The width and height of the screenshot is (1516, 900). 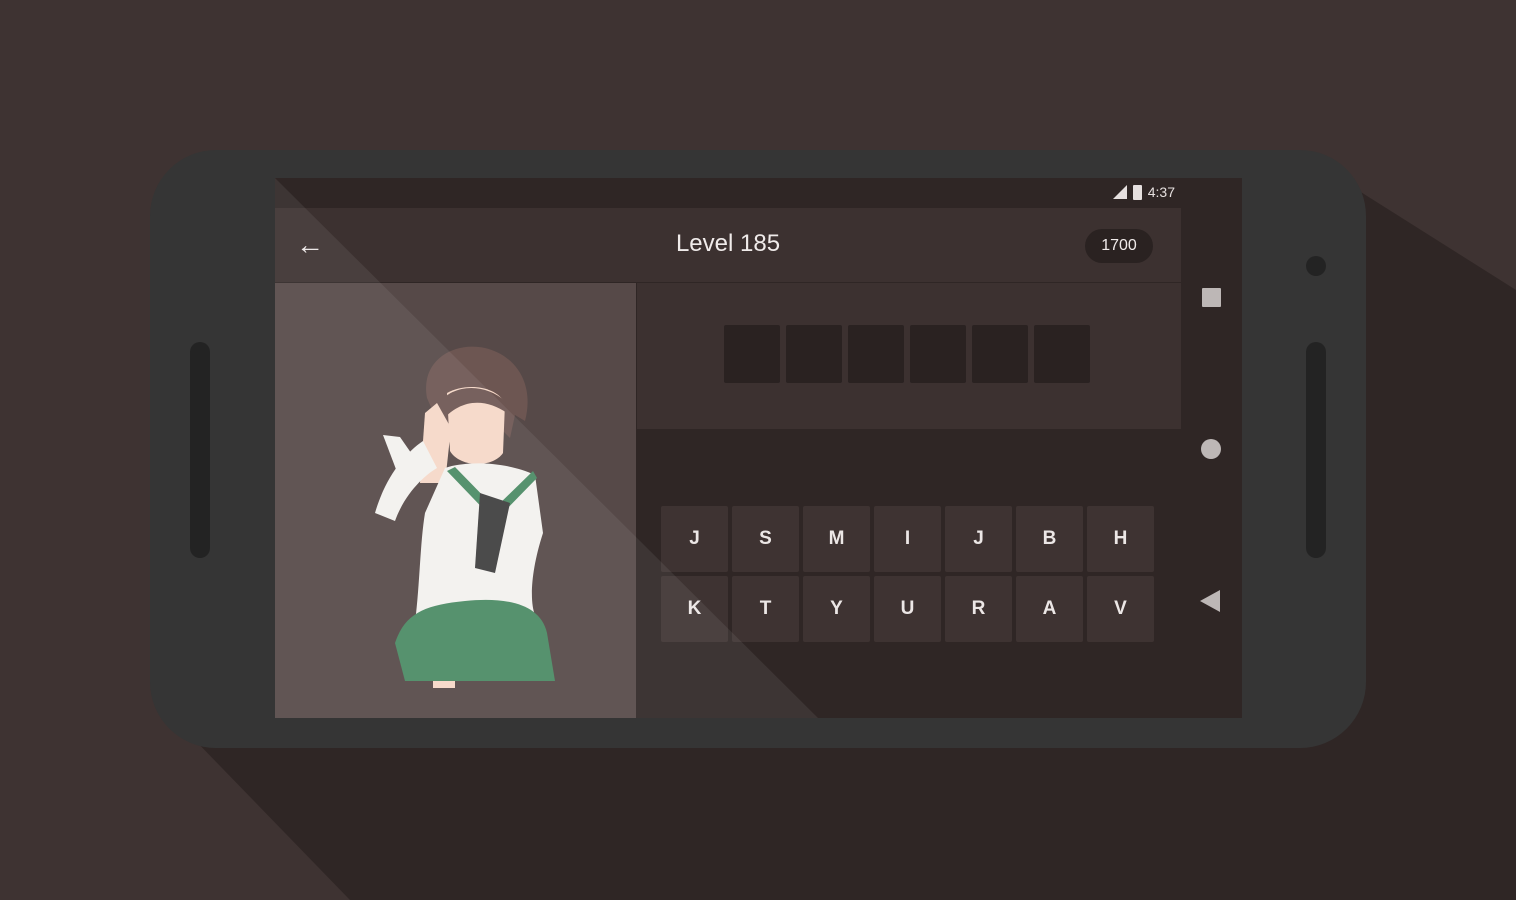 I want to click on square-icon, so click(x=1211, y=297).